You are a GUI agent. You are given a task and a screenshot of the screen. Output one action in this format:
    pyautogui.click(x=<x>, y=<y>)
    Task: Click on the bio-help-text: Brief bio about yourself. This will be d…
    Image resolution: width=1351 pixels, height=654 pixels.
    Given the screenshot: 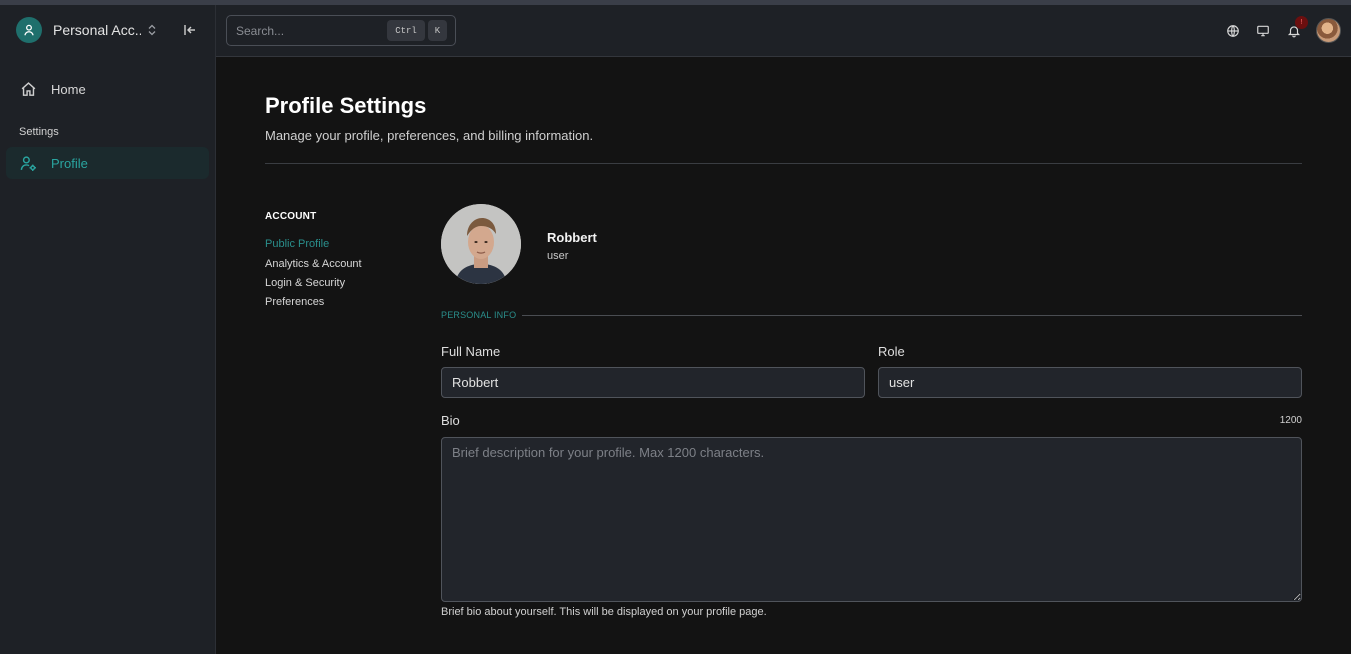 What is the action you would take?
    pyautogui.click(x=604, y=612)
    